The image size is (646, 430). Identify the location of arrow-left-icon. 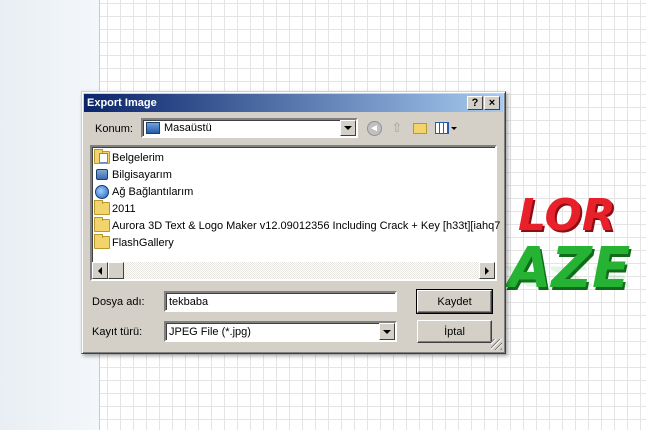
(100, 270).